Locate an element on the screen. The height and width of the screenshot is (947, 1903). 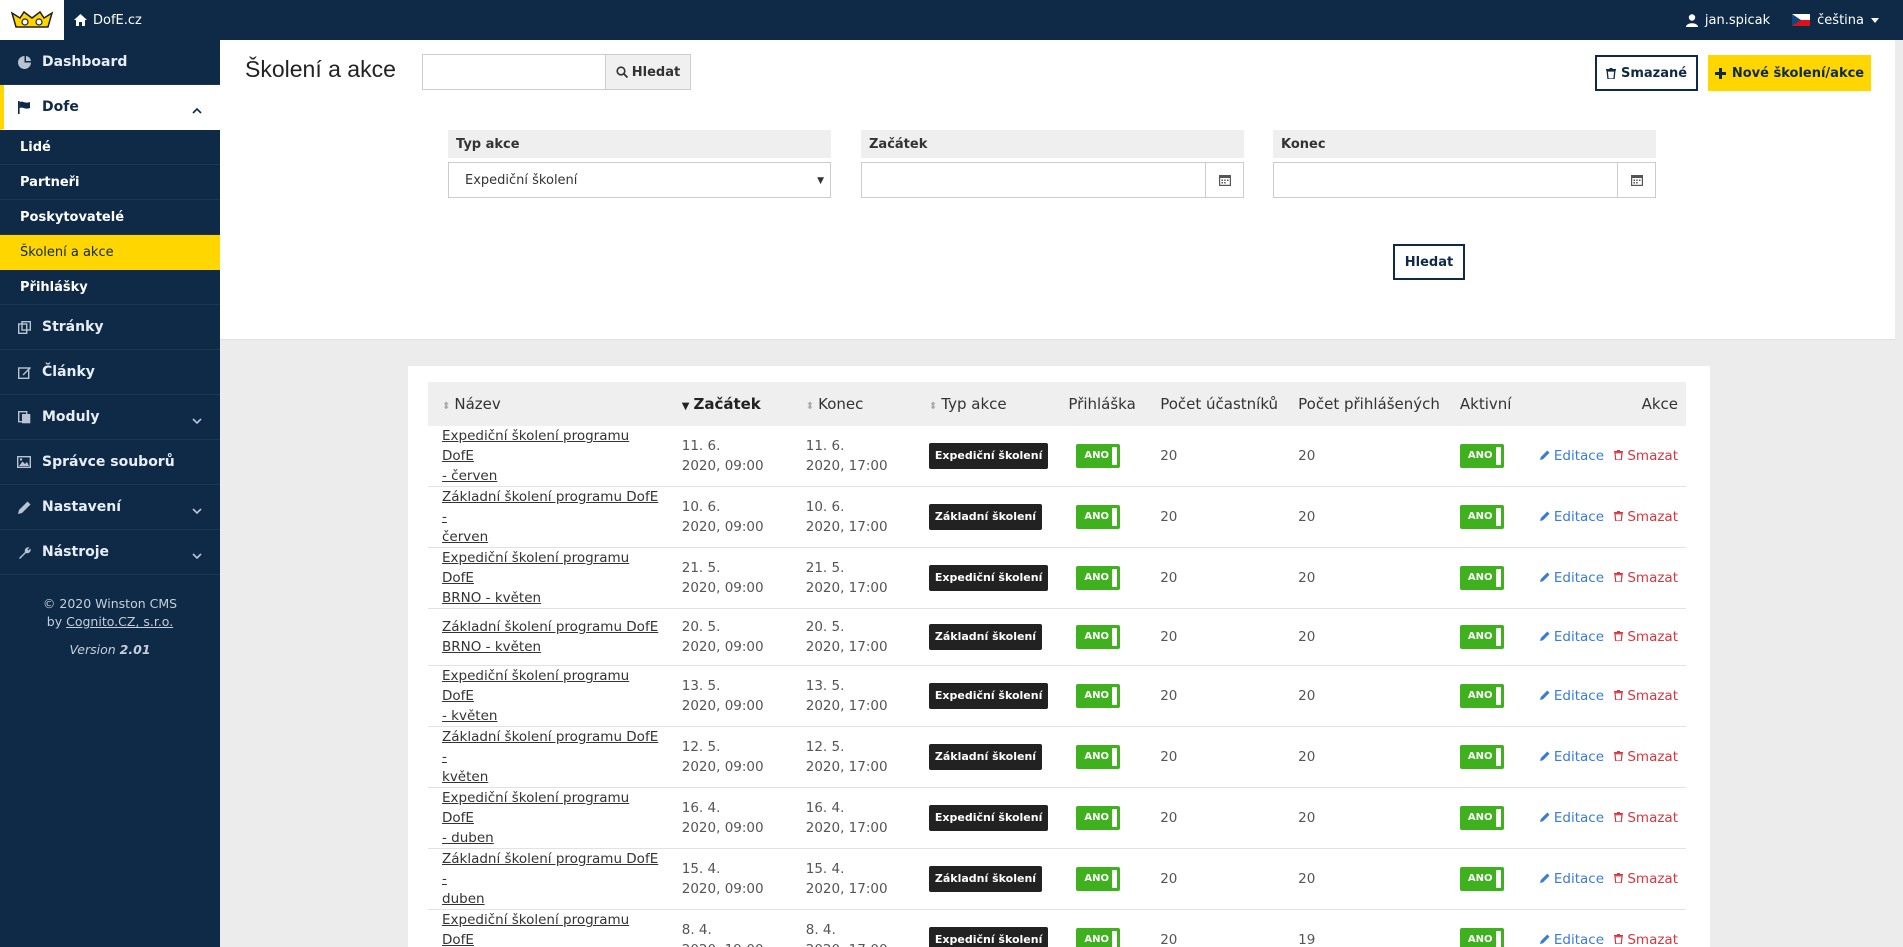
sidebar-item-clanky: Články is located at coordinates (110, 372).